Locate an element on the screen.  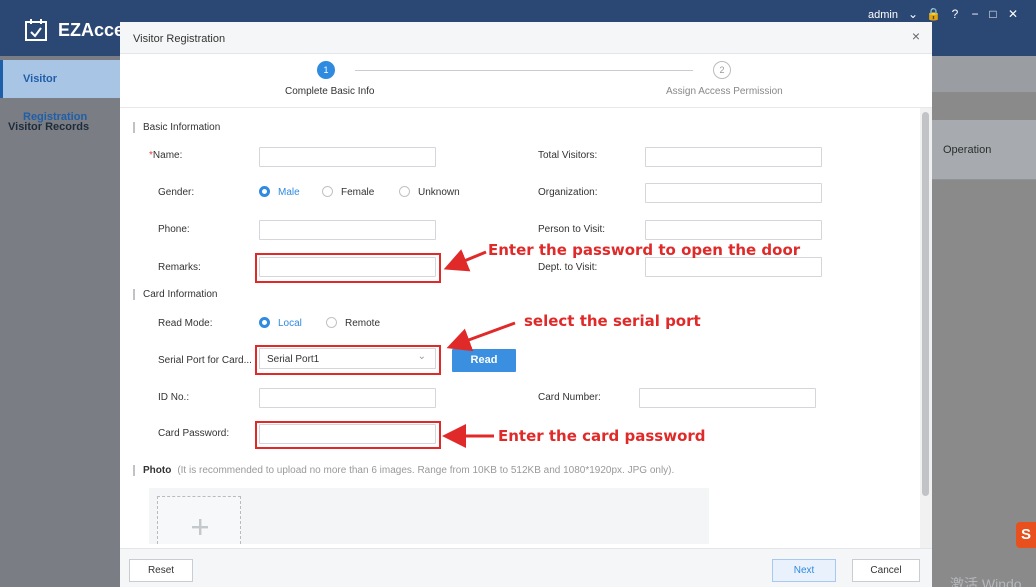
annotation-card-password: Enter the card password is located at coordinates (602, 436).